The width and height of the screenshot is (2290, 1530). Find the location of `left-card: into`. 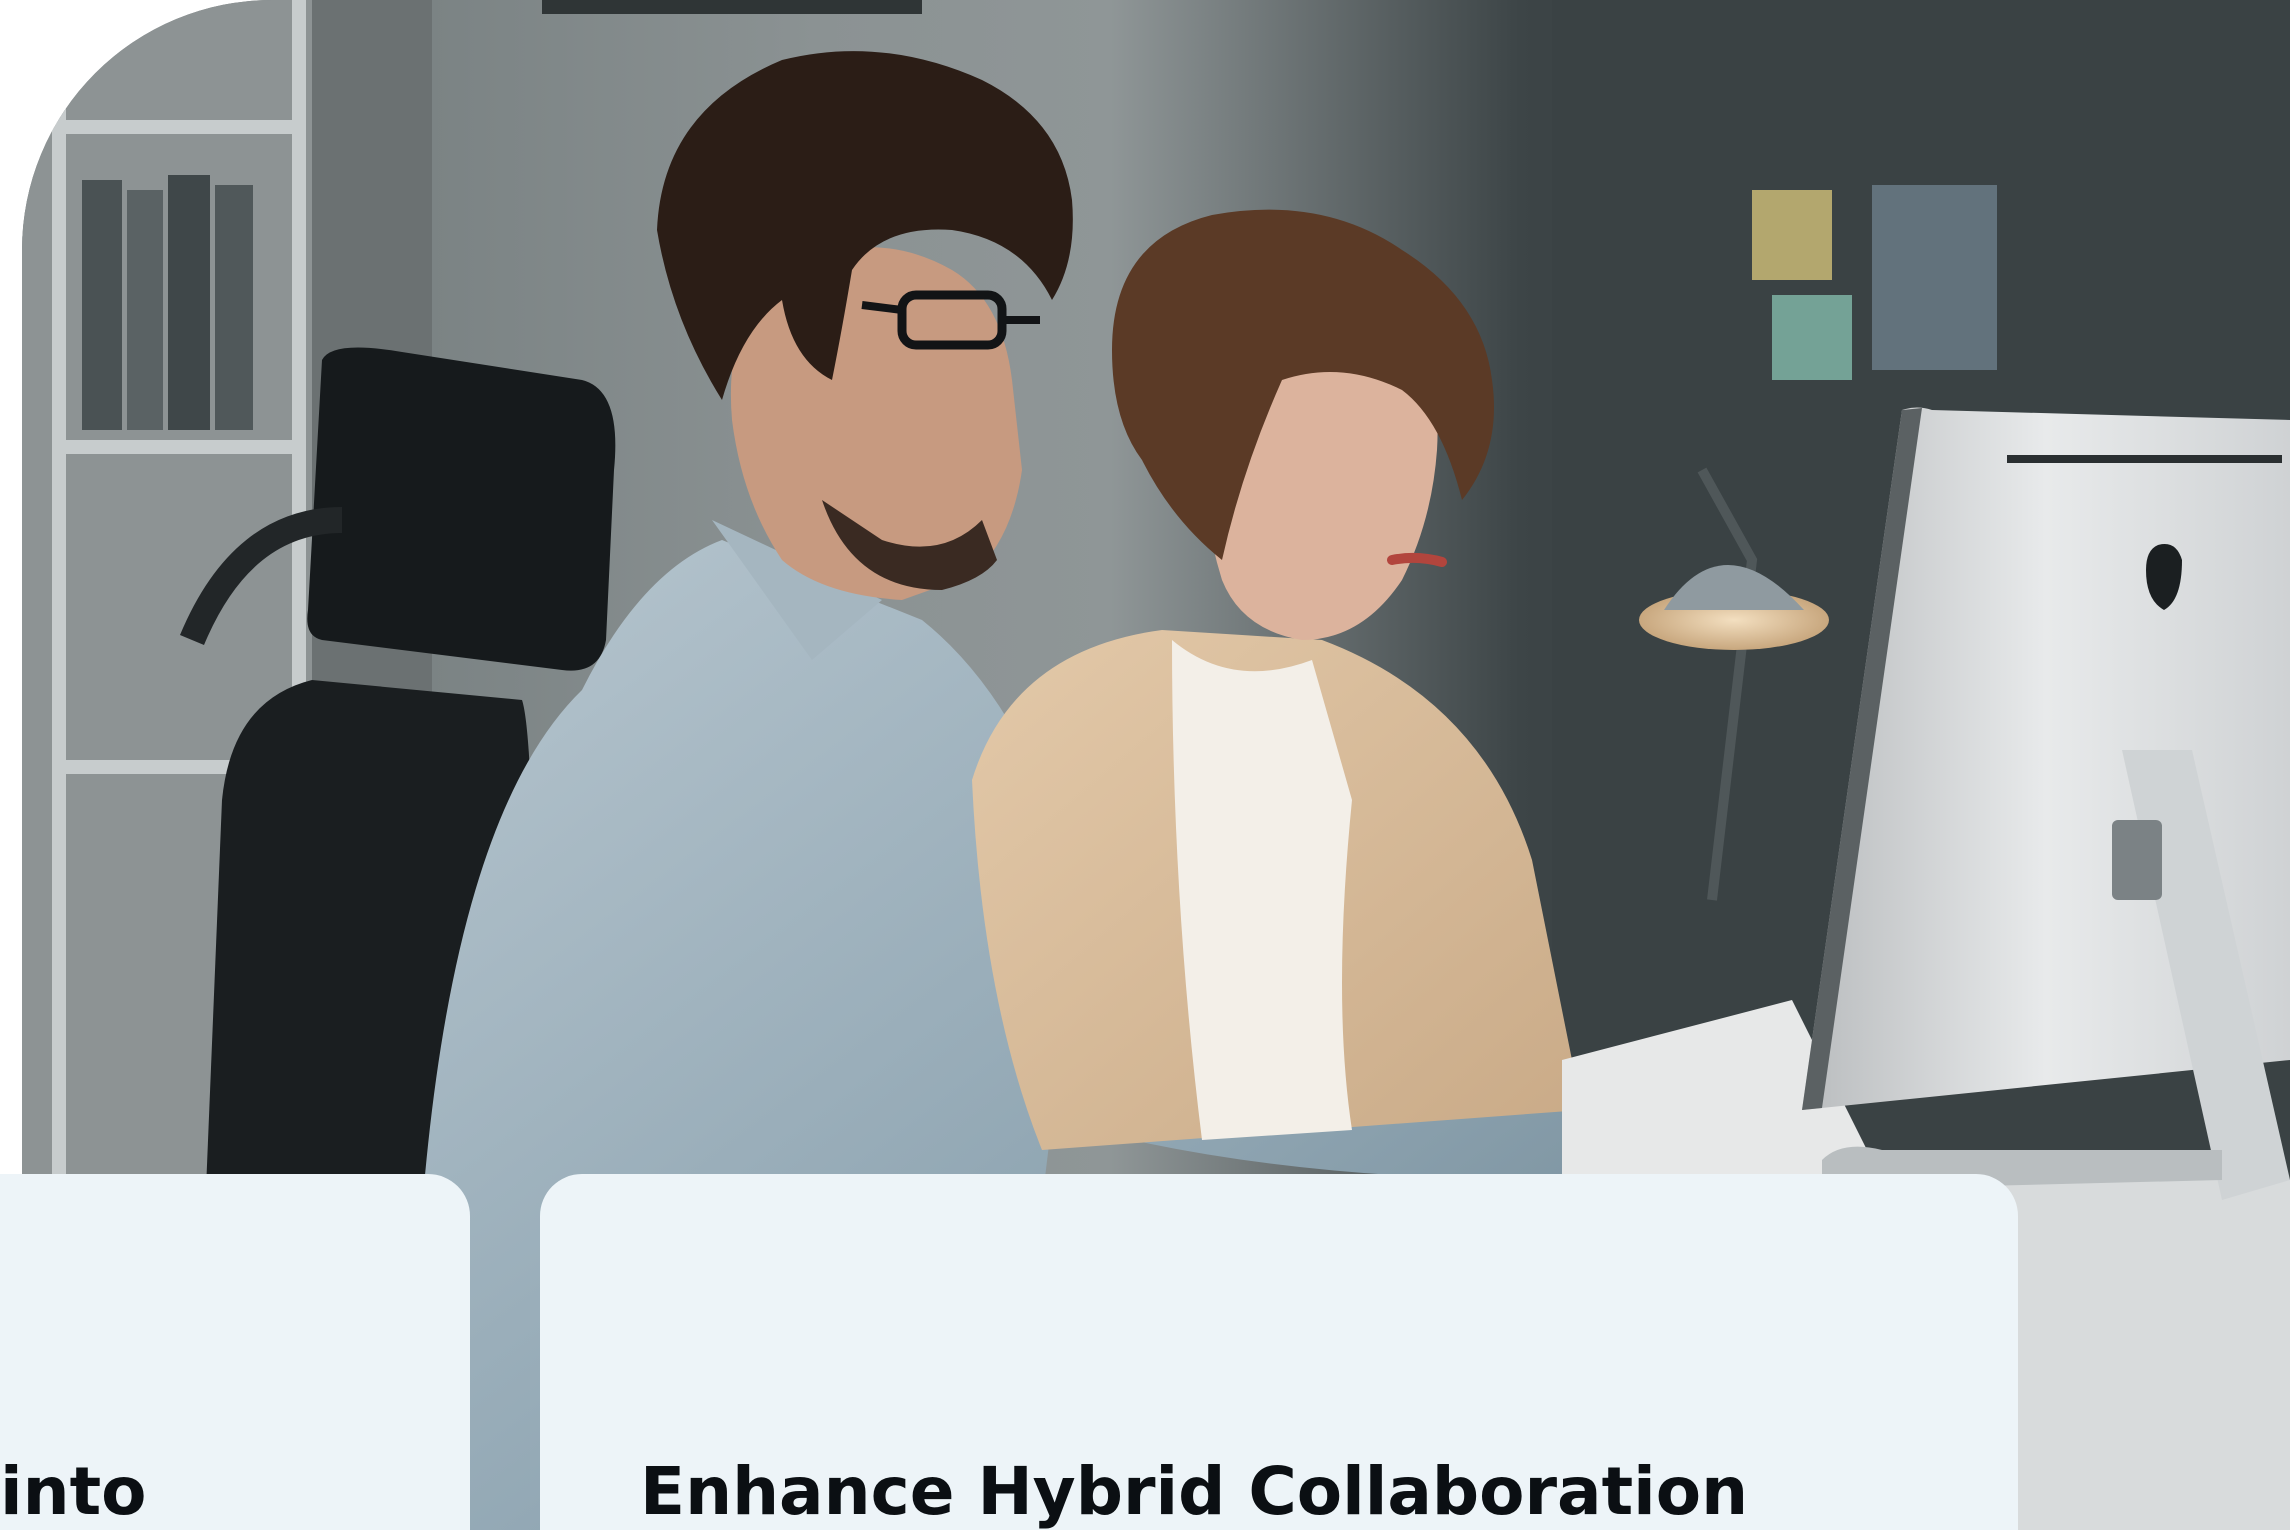

left-card: into is located at coordinates (235, 1352).